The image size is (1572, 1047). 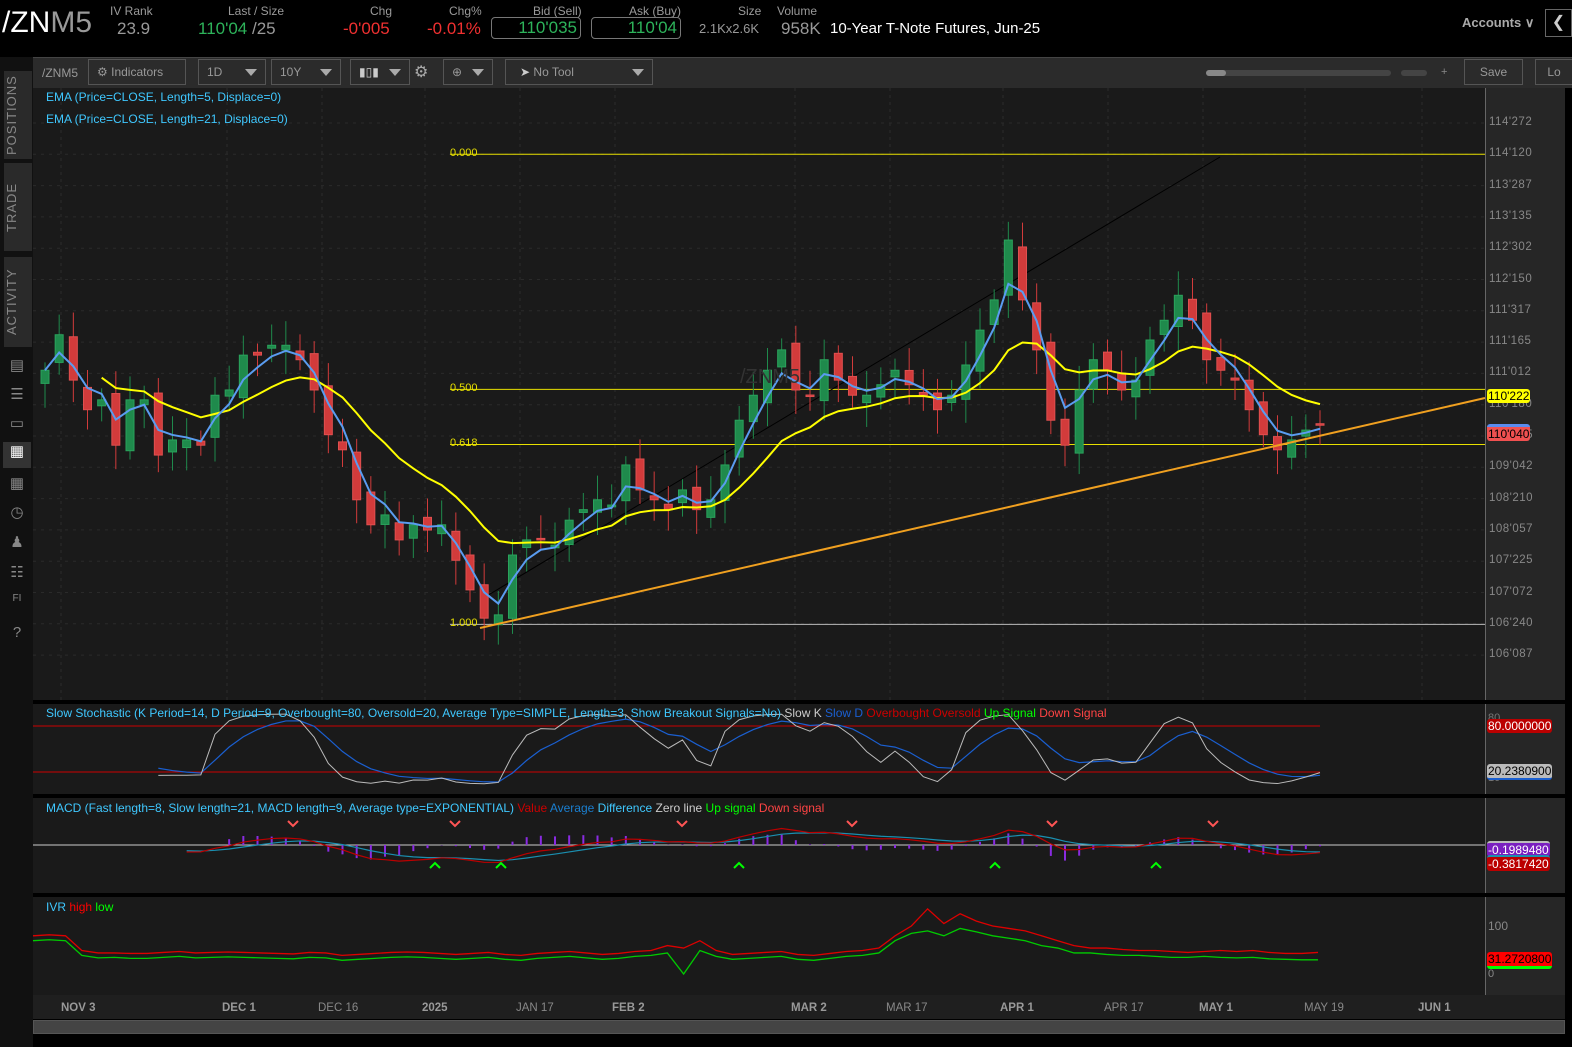 What do you see at coordinates (435, 1008) in the screenshot?
I see `x-tick: 2025` at bounding box center [435, 1008].